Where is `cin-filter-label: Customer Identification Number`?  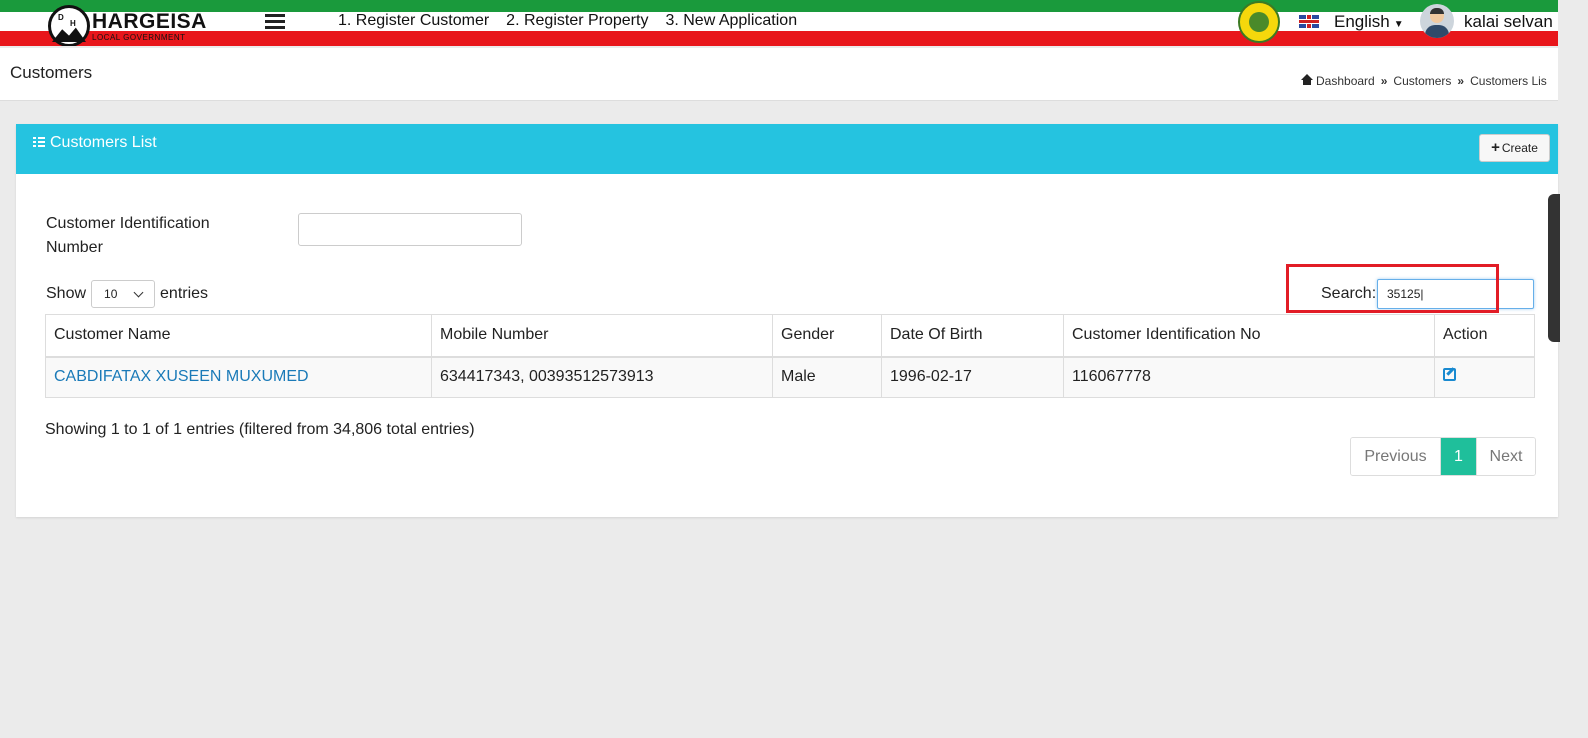 cin-filter-label: Customer Identification Number is located at coordinates (128, 235).